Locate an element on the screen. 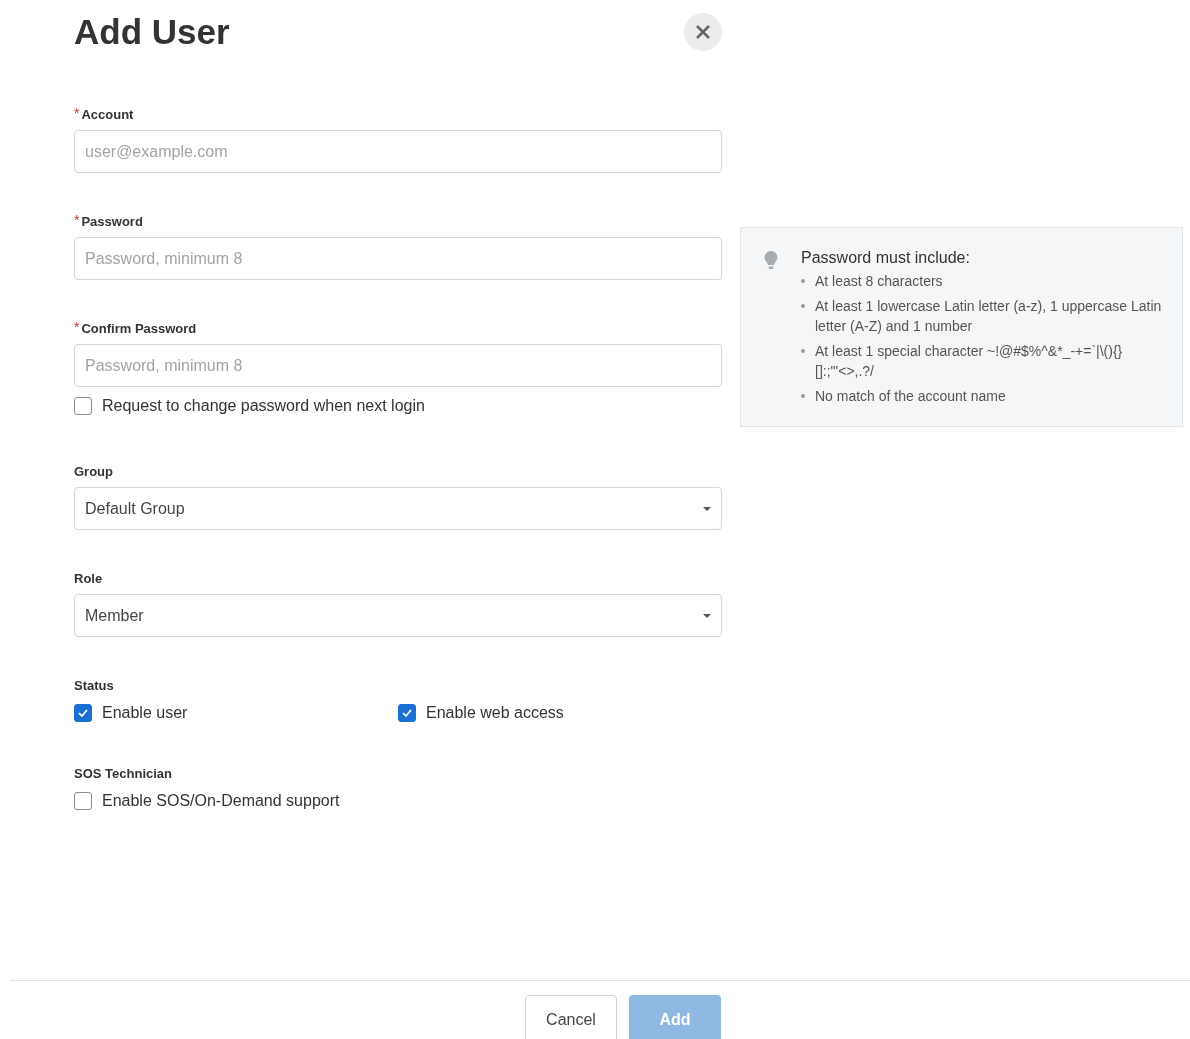 The image size is (1190, 1039). field-label: SOS Technician is located at coordinates (123, 774).